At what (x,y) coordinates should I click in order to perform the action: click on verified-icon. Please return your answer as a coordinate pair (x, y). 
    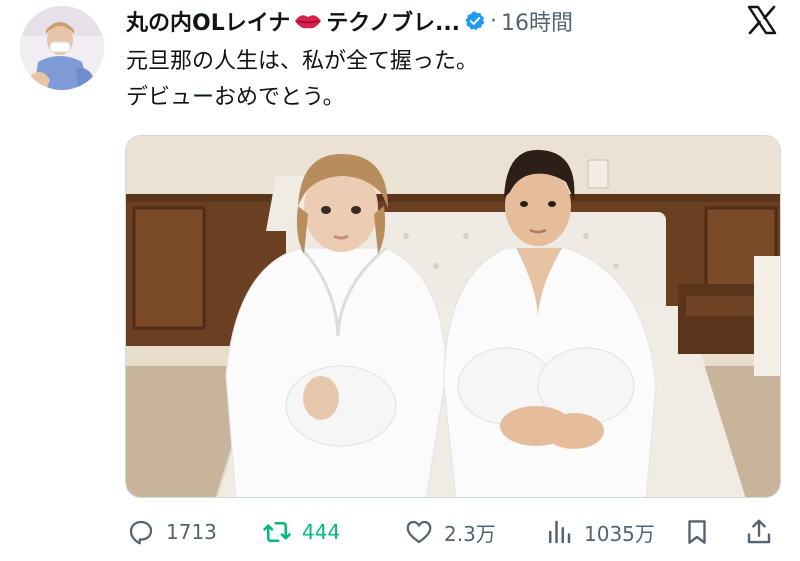
    Looking at the image, I should click on (475, 21).